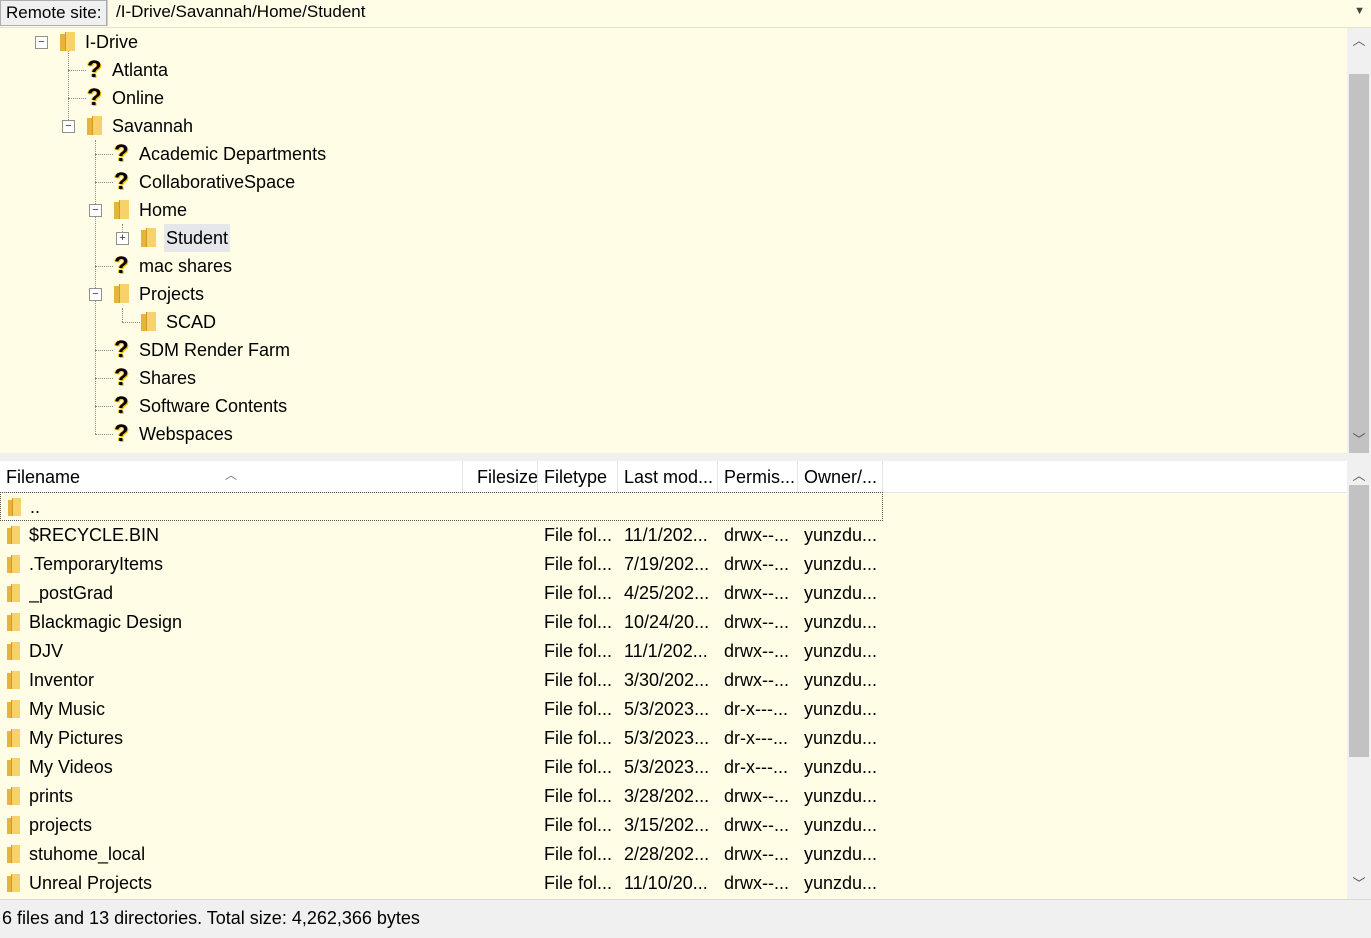 The height and width of the screenshot is (938, 1371). I want to click on sort-ascending-icon: ︿, so click(231, 475).